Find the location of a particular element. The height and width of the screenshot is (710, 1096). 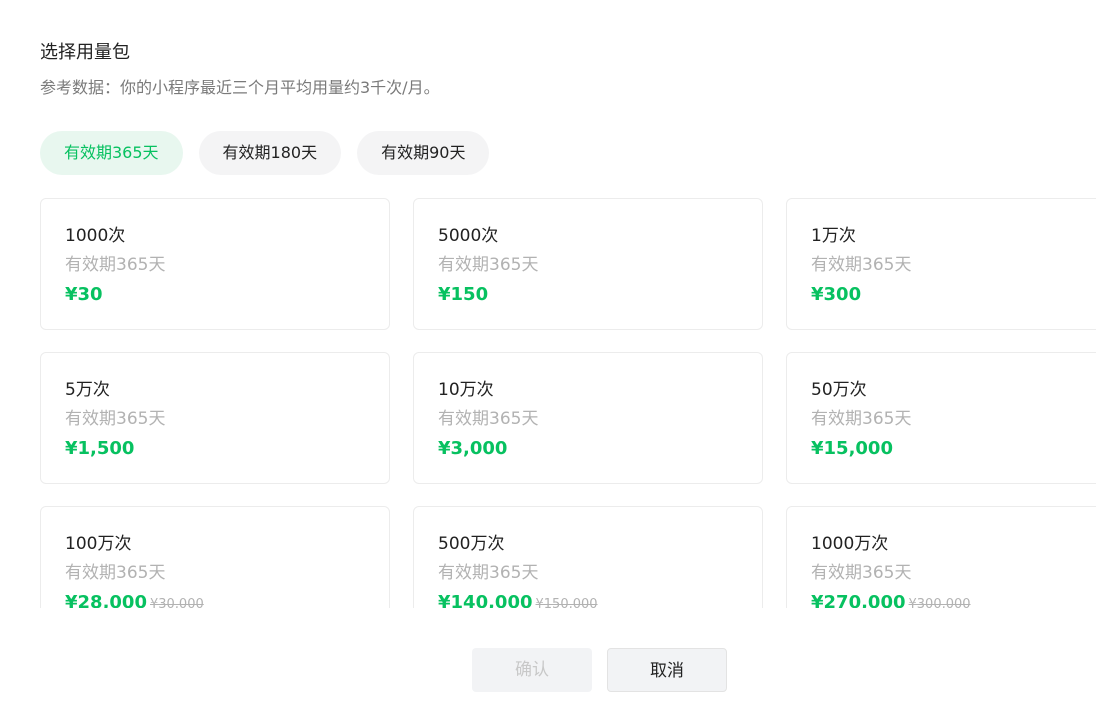

package-card: 5万次 有效期365天 ¥1,500 is located at coordinates (215, 418).